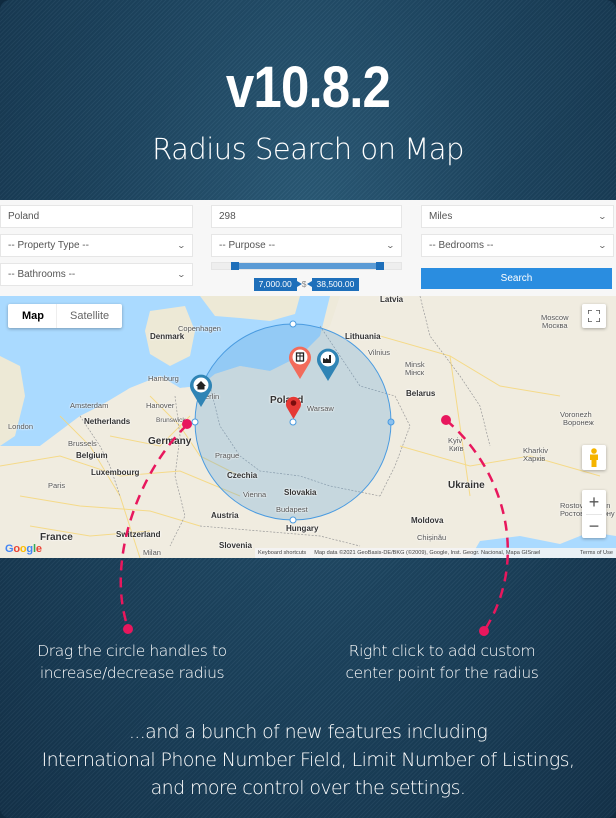  I want to click on left-callout-dot-bottom, so click(128, 629).